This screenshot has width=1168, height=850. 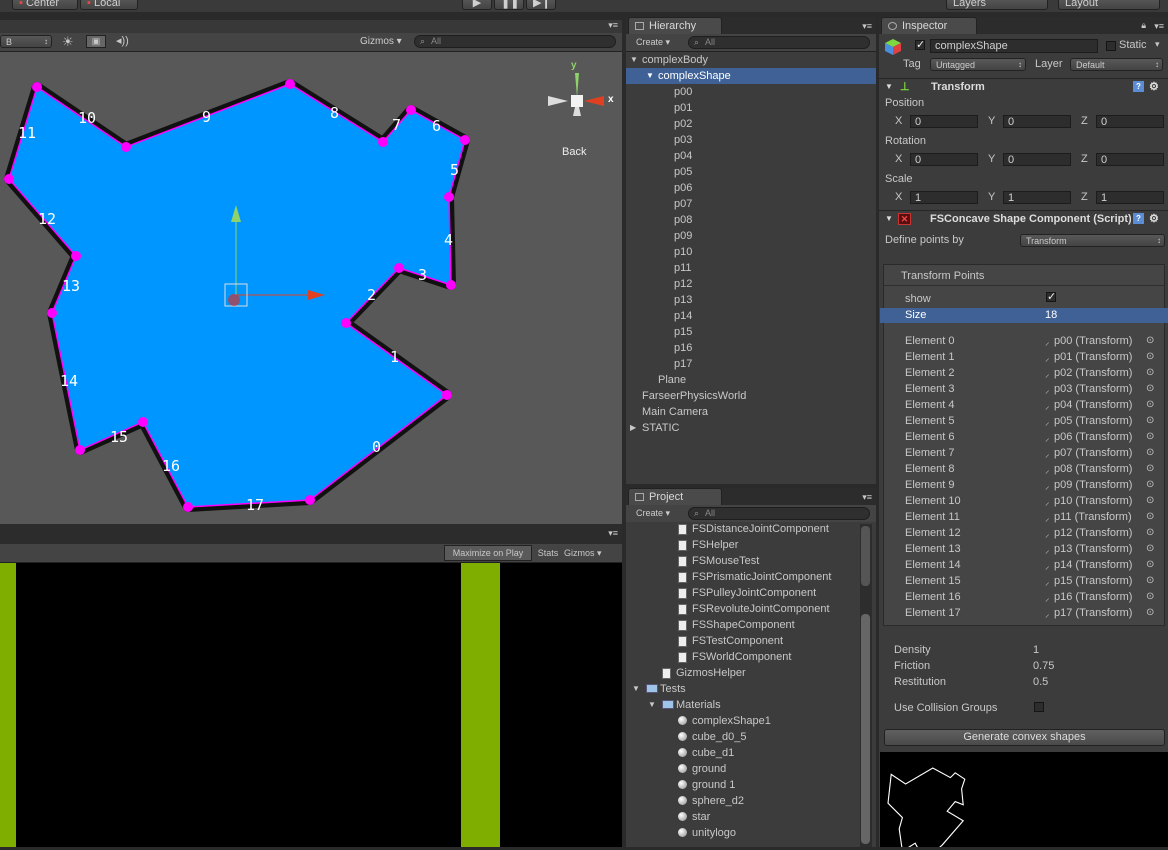 I want to click on orientation-gizmo: y x Back, so click(x=581, y=115).